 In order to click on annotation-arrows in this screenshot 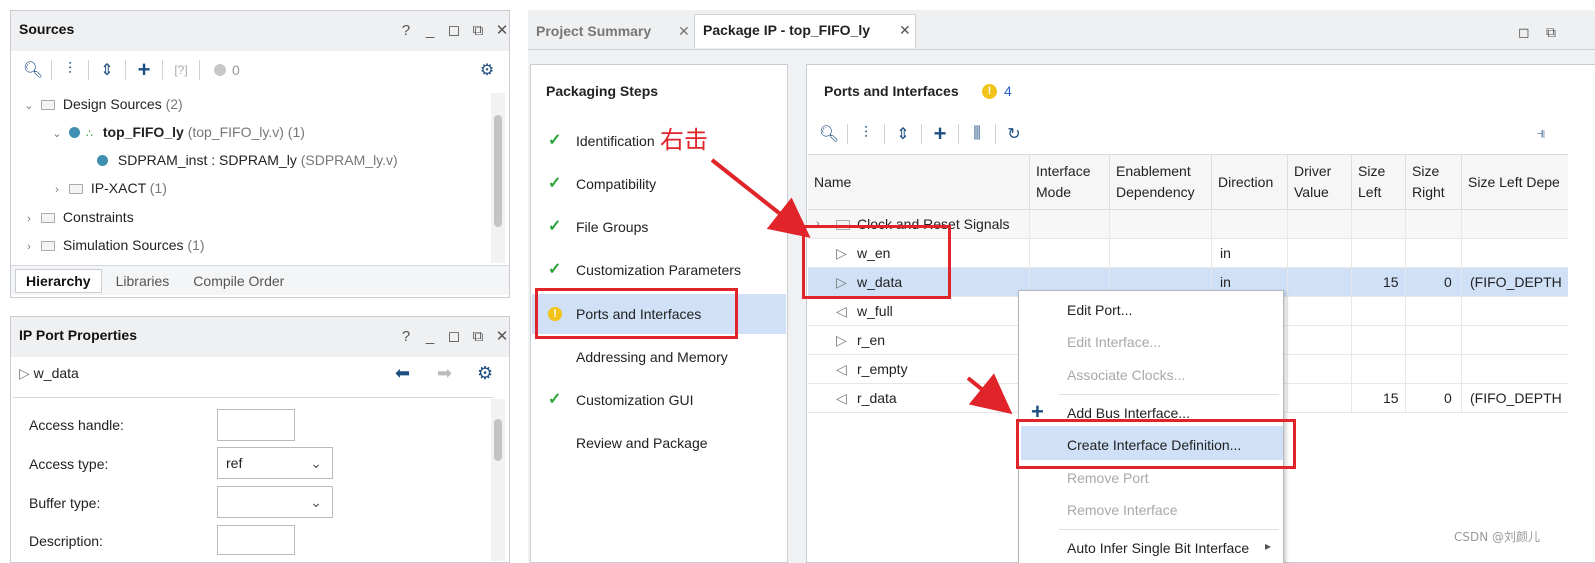, I will do `click(861, 286)`.